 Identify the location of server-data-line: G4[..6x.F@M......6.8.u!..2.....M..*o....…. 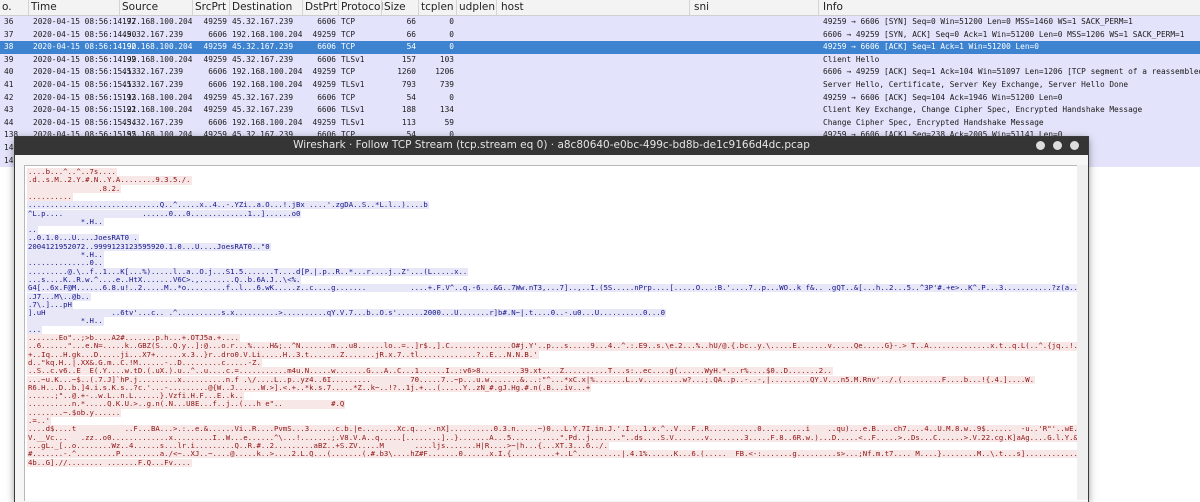
(557, 288).